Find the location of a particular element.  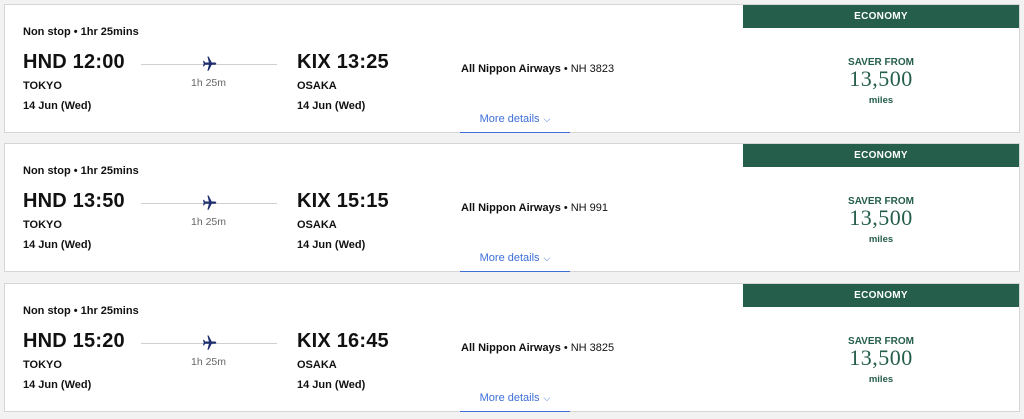

arrival-time: KIX 15:15 is located at coordinates (343, 201).